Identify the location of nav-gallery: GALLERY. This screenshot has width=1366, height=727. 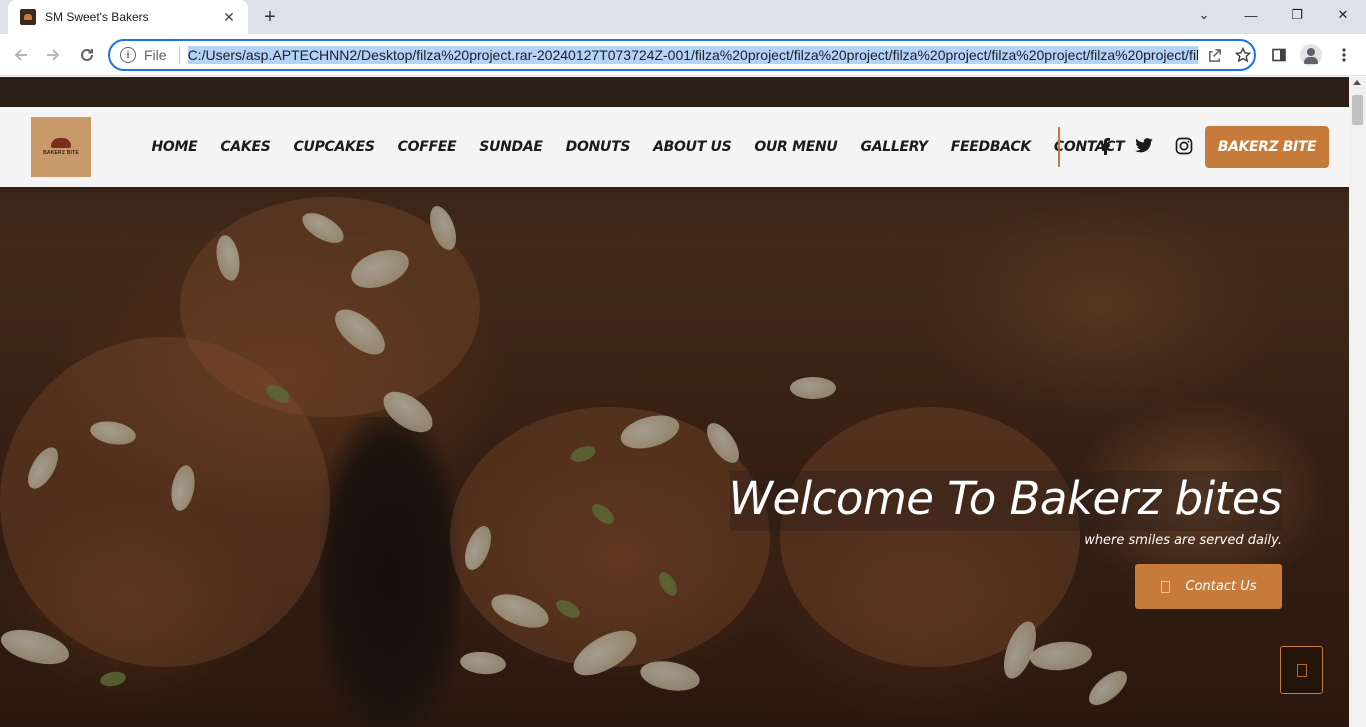
(895, 147).